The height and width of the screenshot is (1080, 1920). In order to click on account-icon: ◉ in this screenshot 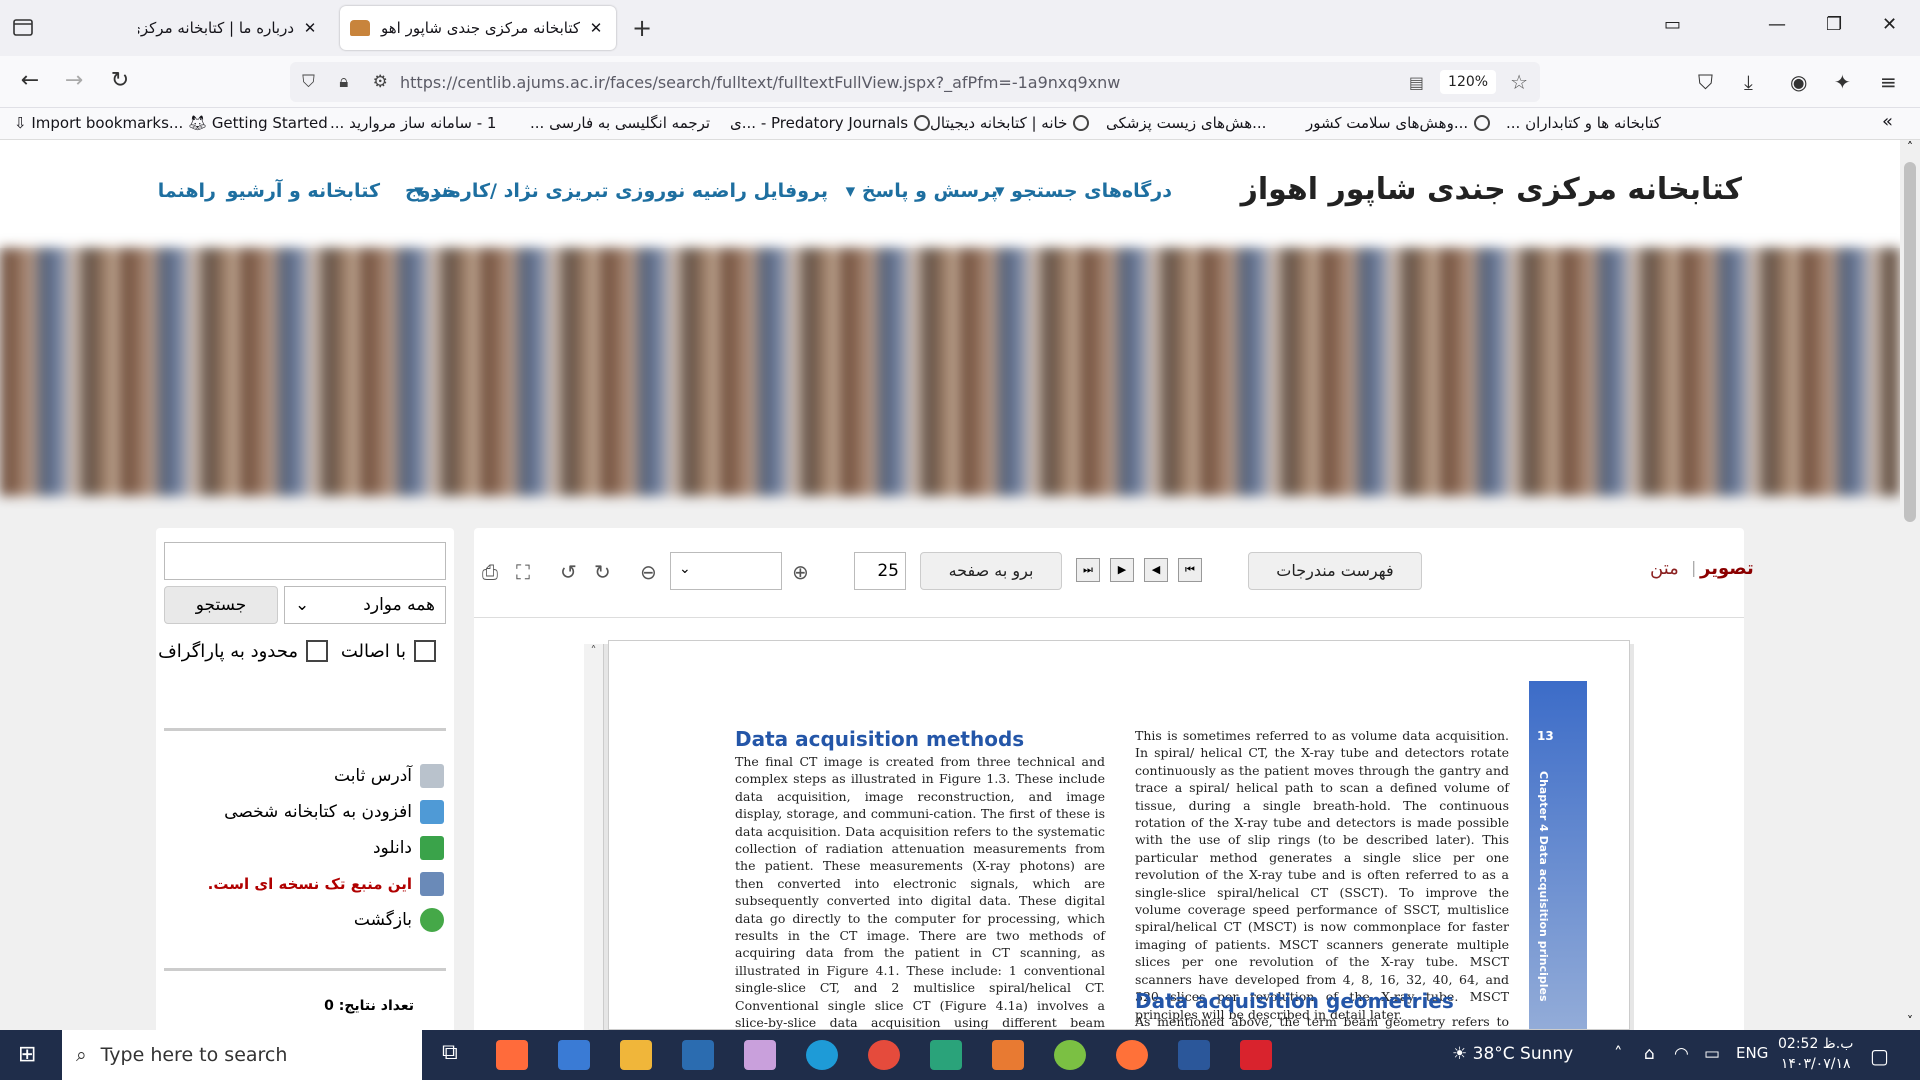, I will do `click(1798, 82)`.